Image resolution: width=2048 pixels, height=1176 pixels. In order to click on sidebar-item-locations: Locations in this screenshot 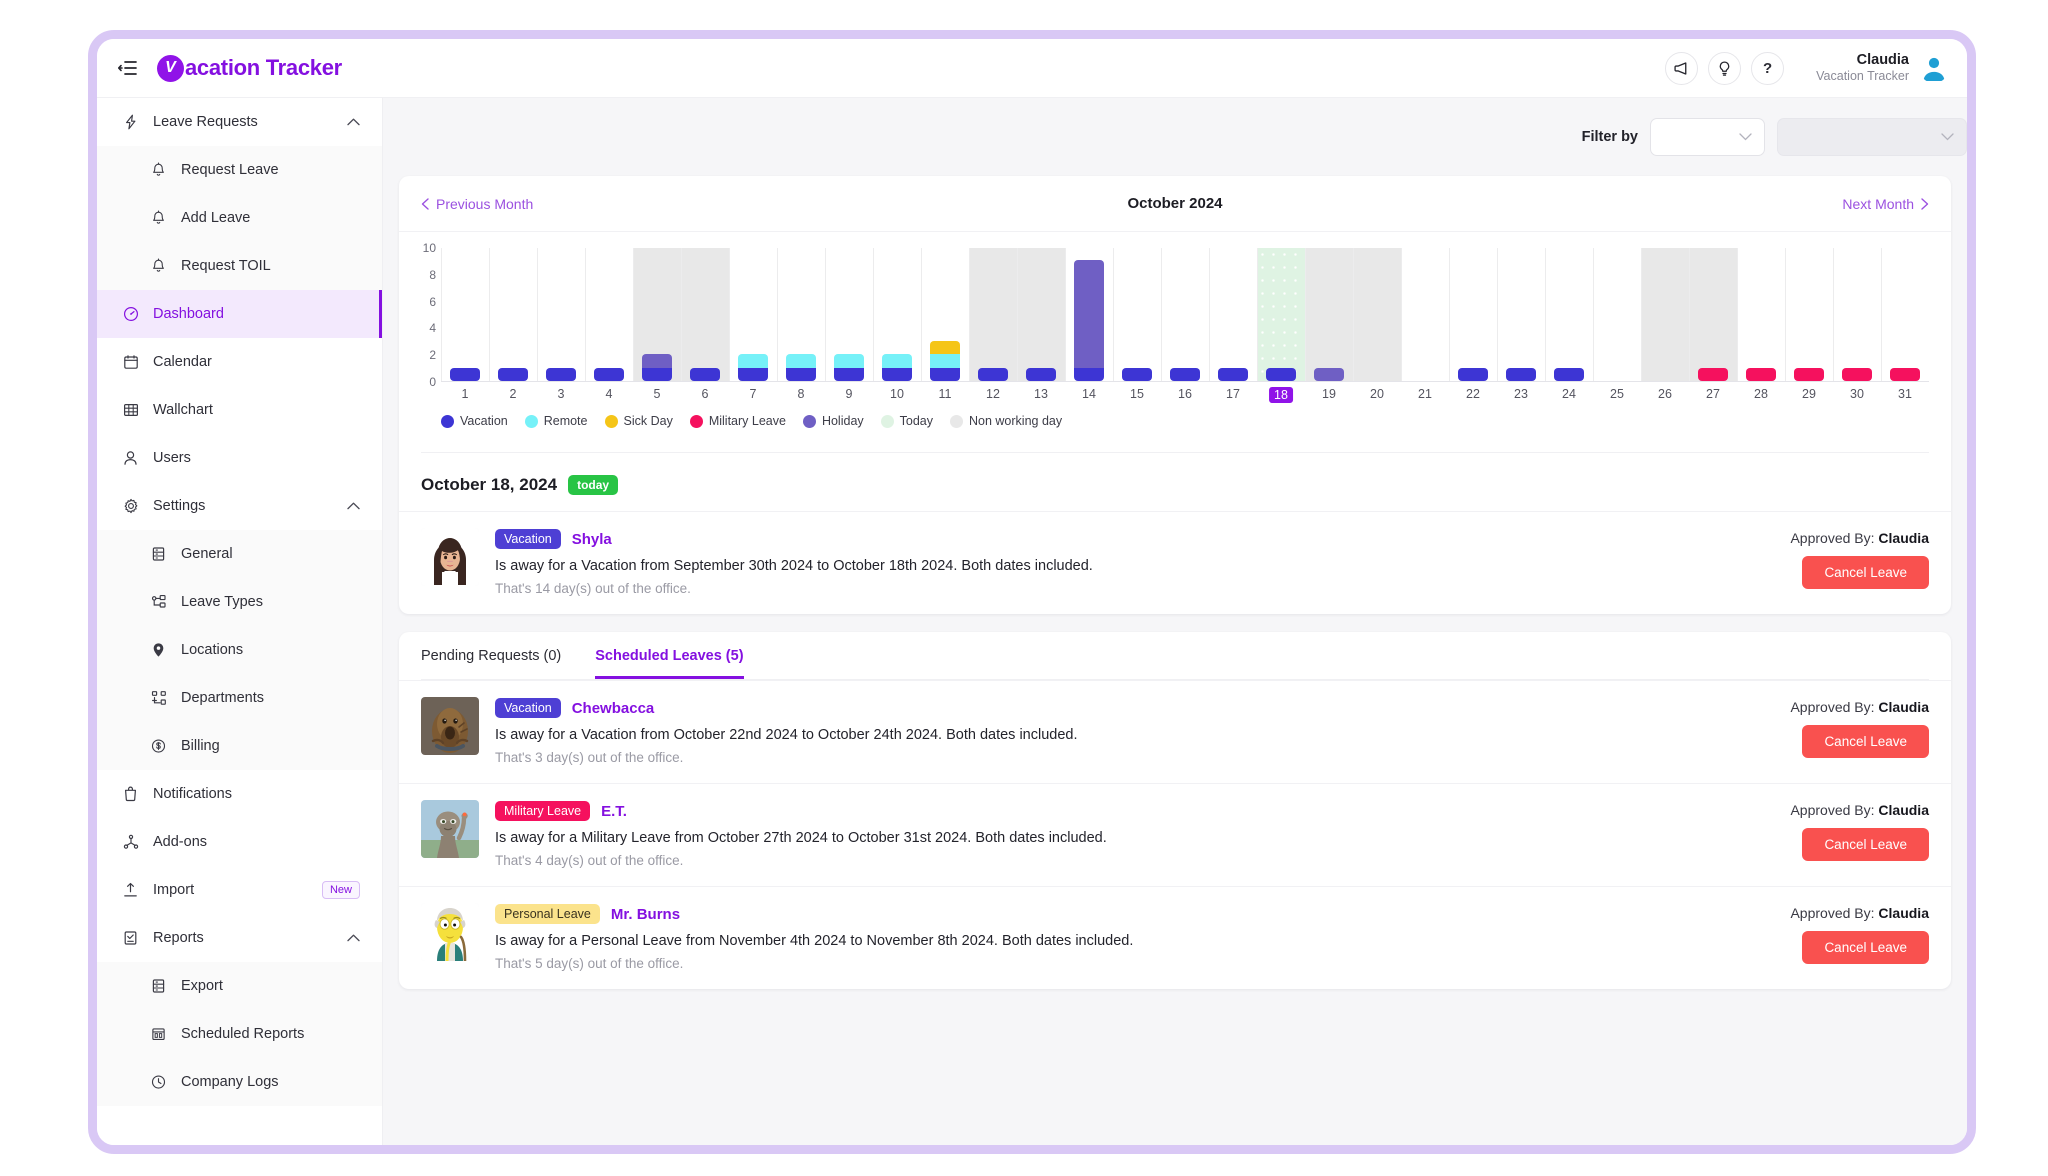, I will do `click(239, 650)`.